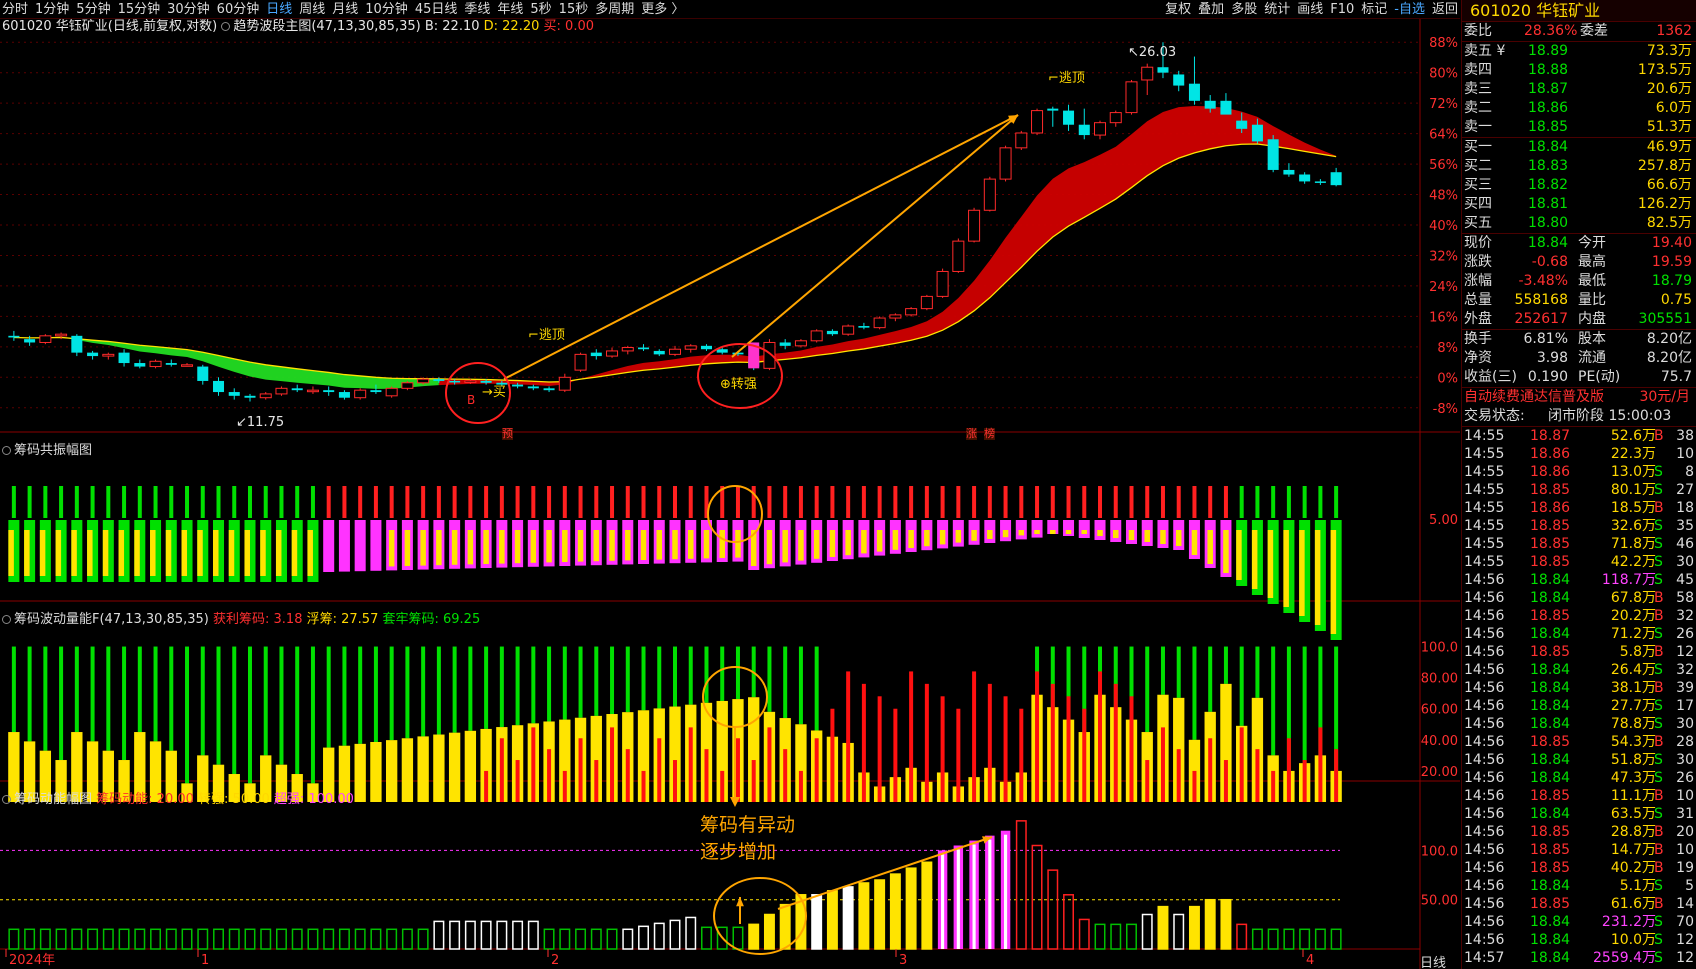  I want to click on period-tab-5: 60分钟, so click(238, 9).